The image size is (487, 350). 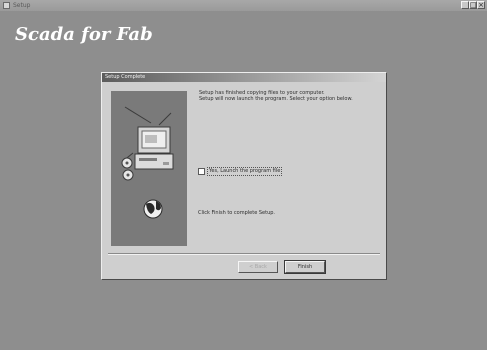 What do you see at coordinates (473, 5) in the screenshot?
I see `maximize-button: □` at bounding box center [473, 5].